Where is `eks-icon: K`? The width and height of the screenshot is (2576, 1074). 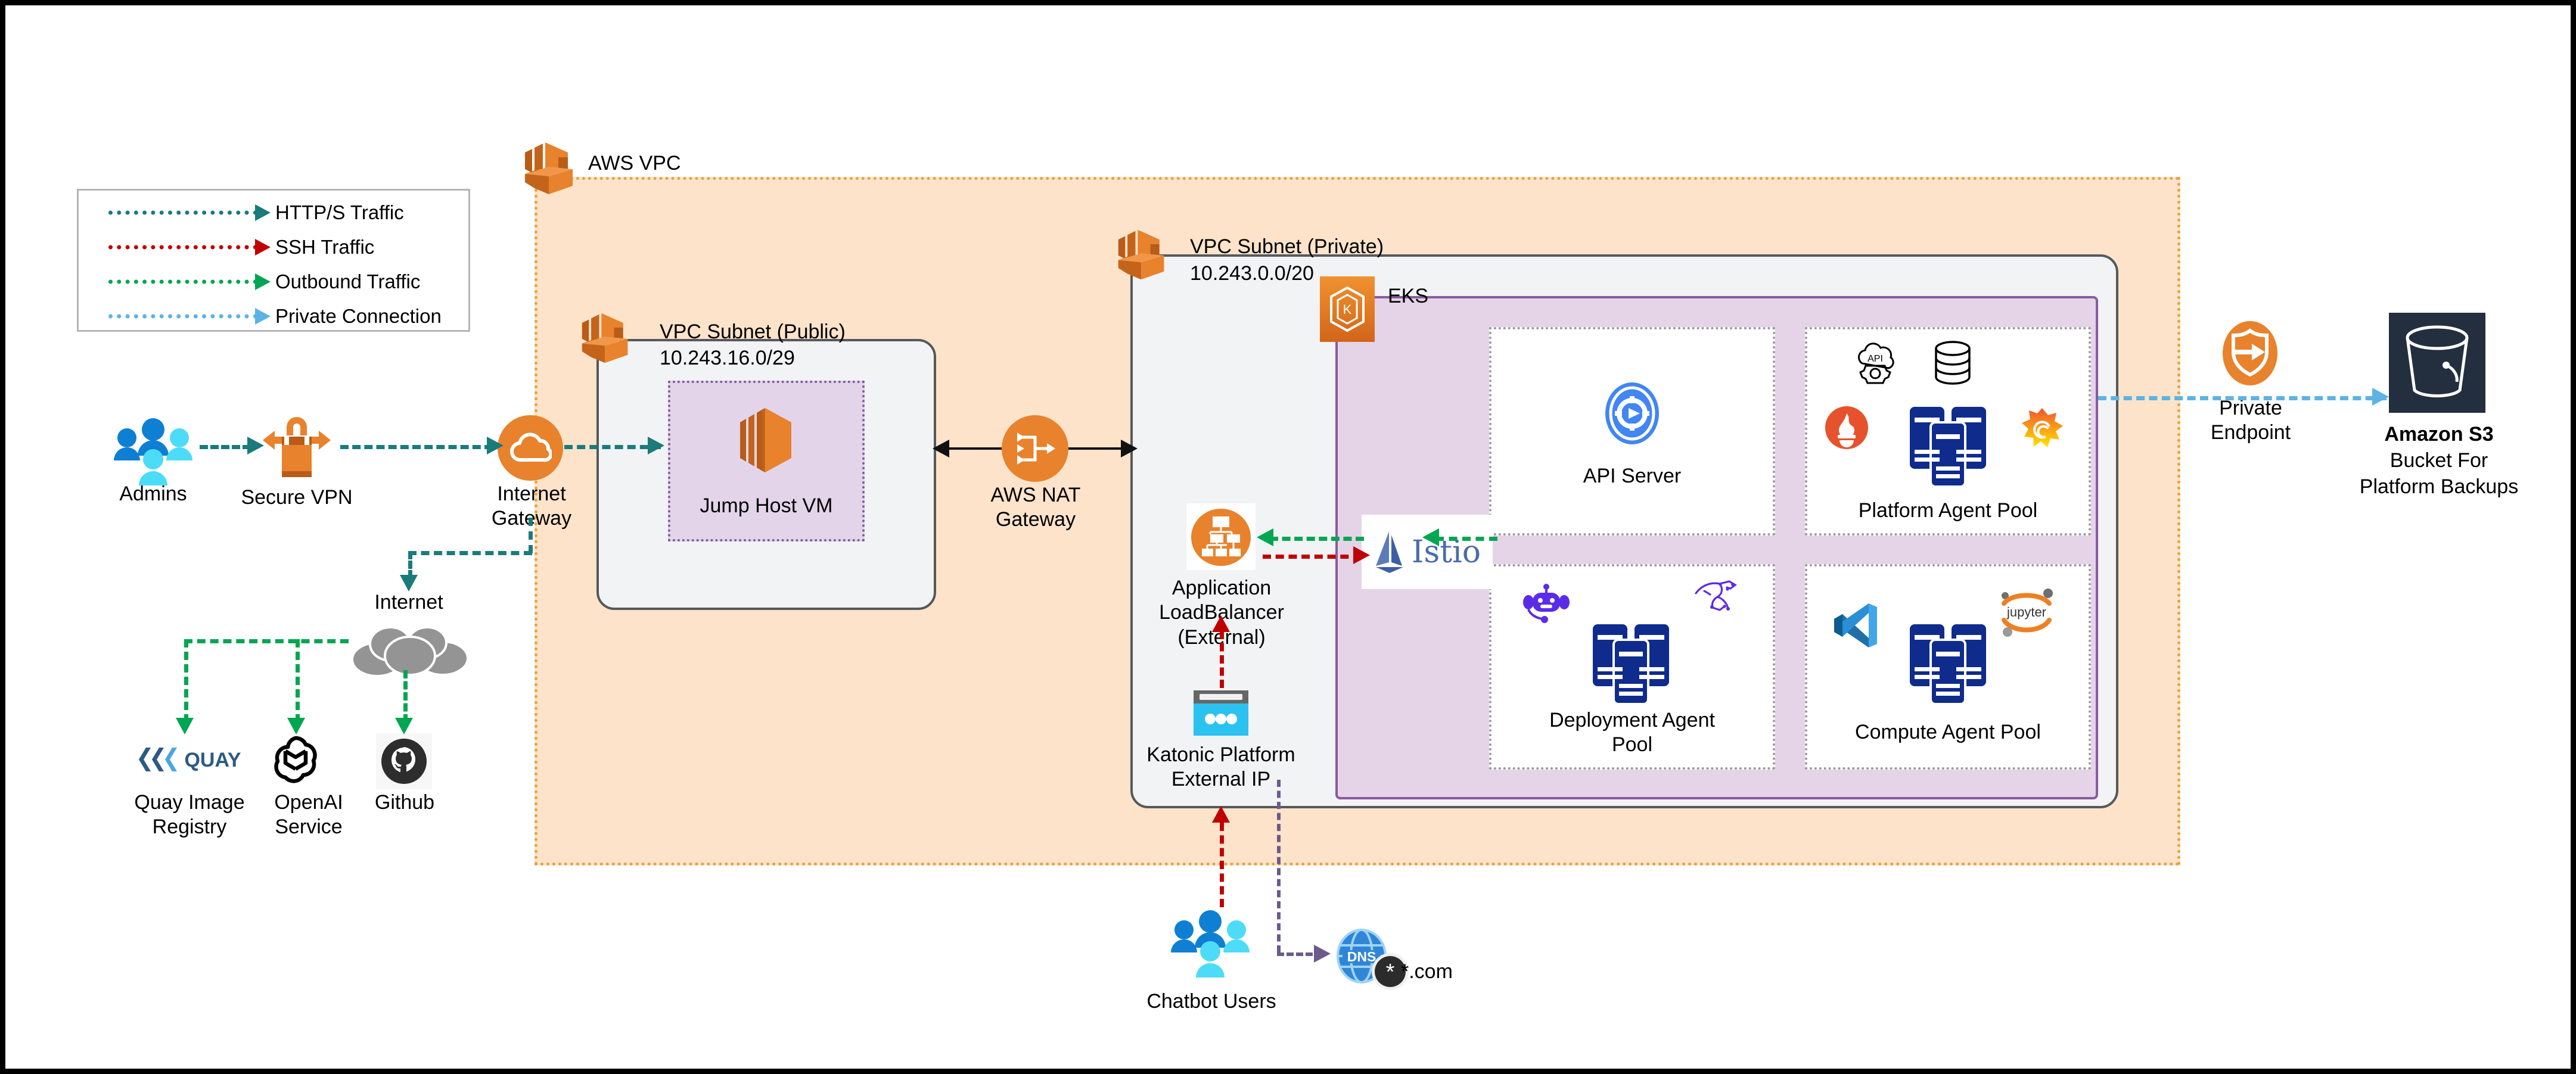 eks-icon: K is located at coordinates (1347, 309).